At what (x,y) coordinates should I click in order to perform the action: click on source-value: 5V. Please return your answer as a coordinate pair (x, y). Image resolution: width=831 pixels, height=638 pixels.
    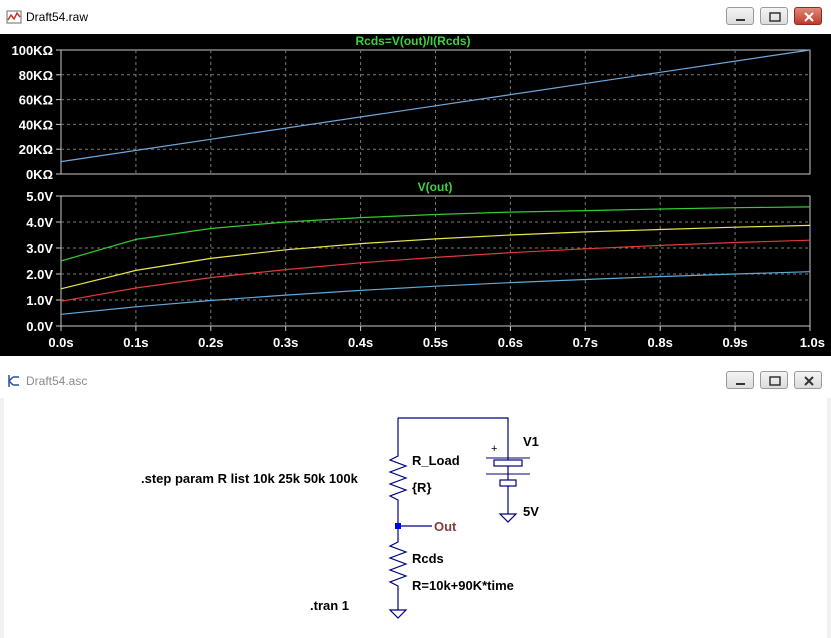
    Looking at the image, I should click on (531, 511).